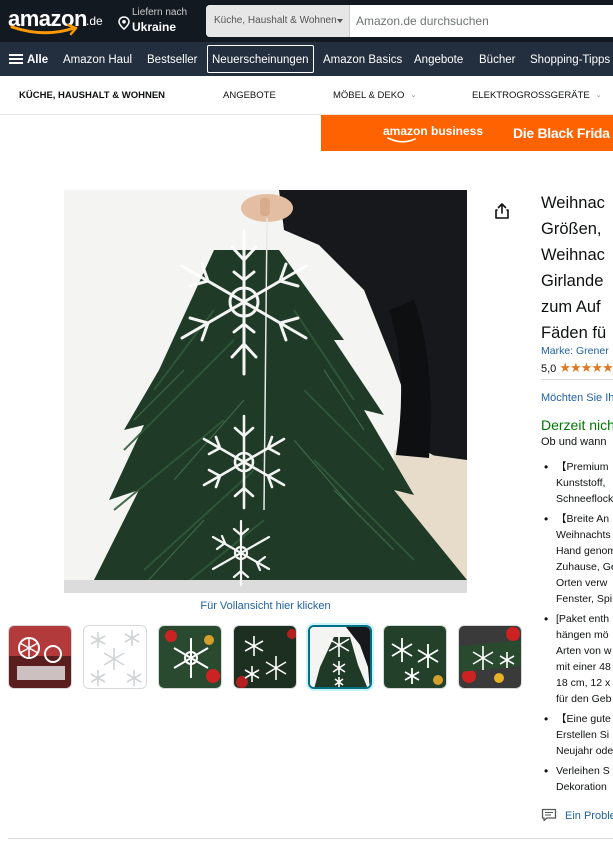 The height and width of the screenshot is (843, 613). What do you see at coordinates (502, 211) in the screenshot?
I see `share-icon` at bounding box center [502, 211].